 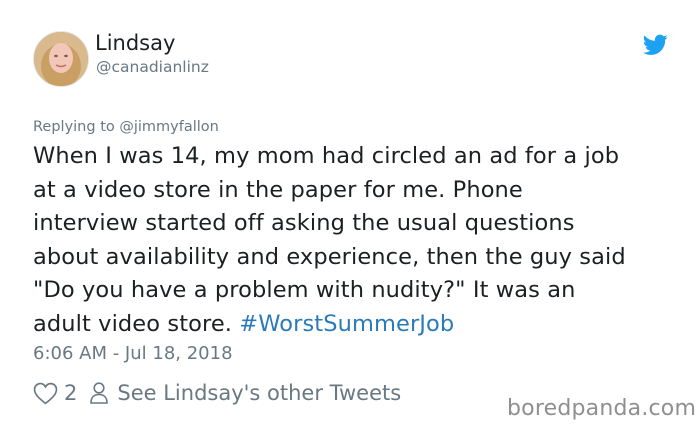 I want to click on replying-to: Replying to @jimmyfallon, so click(x=126, y=127).